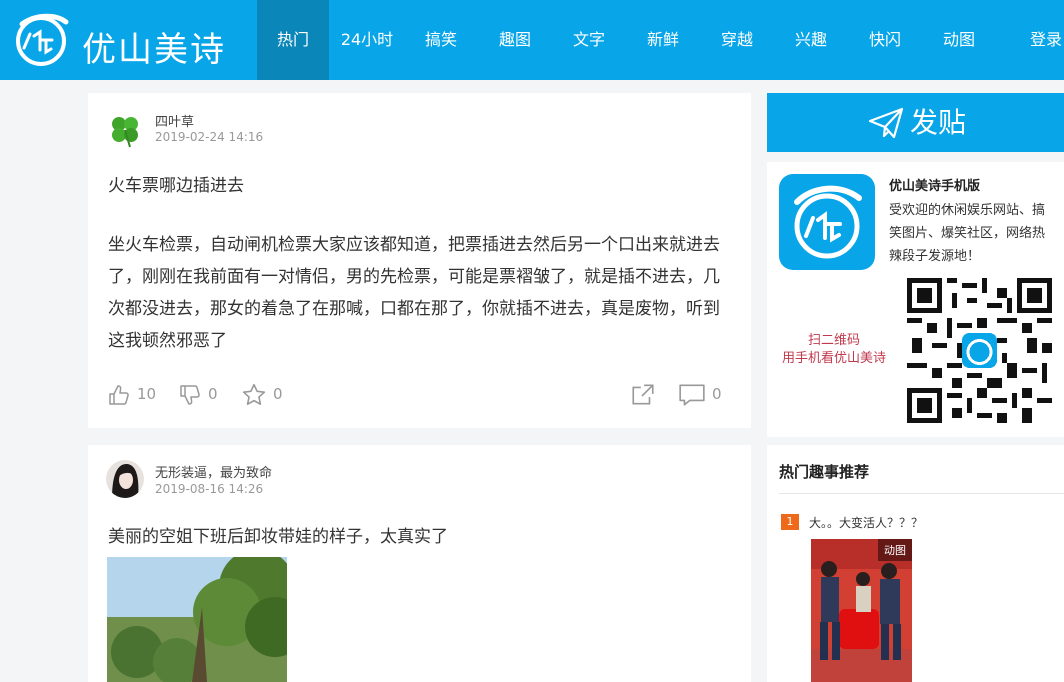  I want to click on thumbs-down-icon, so click(190, 394).